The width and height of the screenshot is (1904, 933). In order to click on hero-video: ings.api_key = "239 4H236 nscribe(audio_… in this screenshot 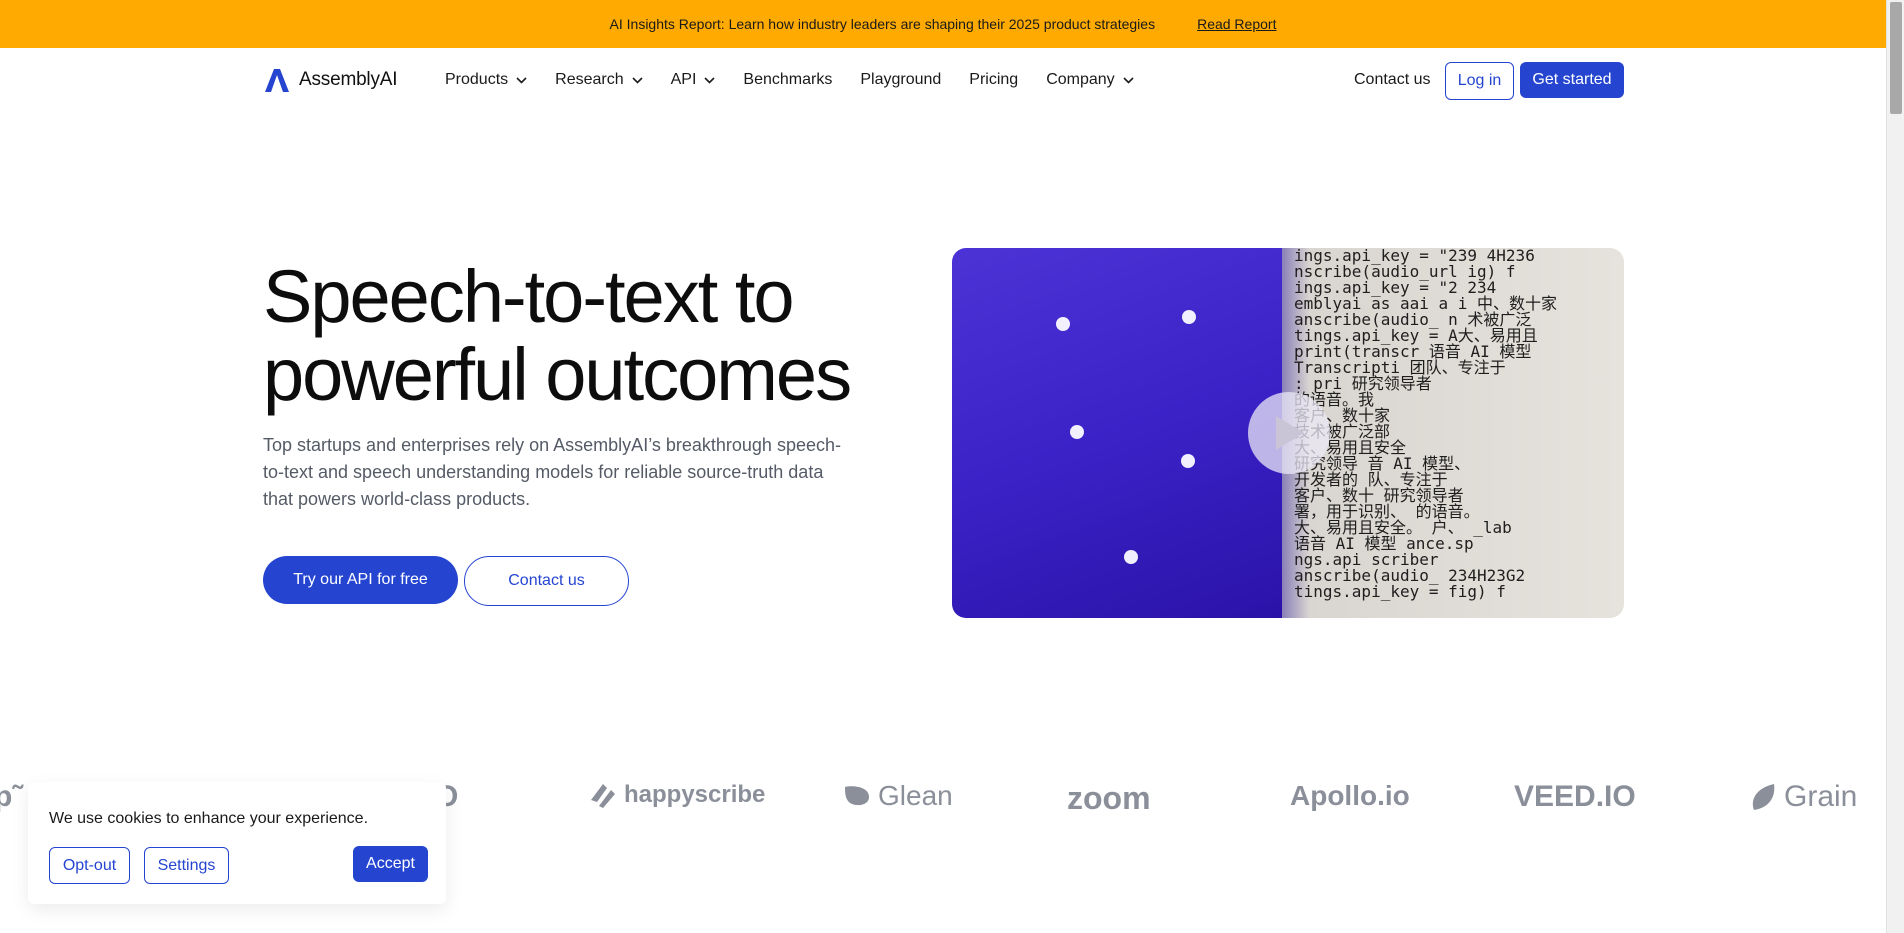, I will do `click(1288, 433)`.